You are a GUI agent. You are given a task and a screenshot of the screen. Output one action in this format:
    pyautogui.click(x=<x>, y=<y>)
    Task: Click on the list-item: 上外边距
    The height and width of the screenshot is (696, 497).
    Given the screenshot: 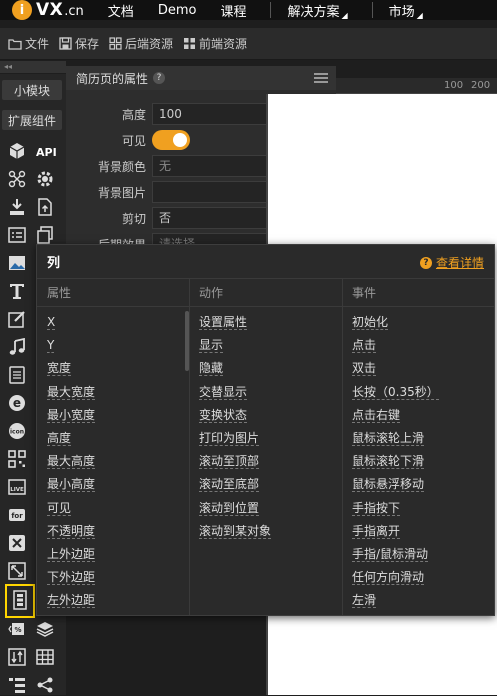 What is the action you would take?
    pyautogui.click(x=113, y=555)
    